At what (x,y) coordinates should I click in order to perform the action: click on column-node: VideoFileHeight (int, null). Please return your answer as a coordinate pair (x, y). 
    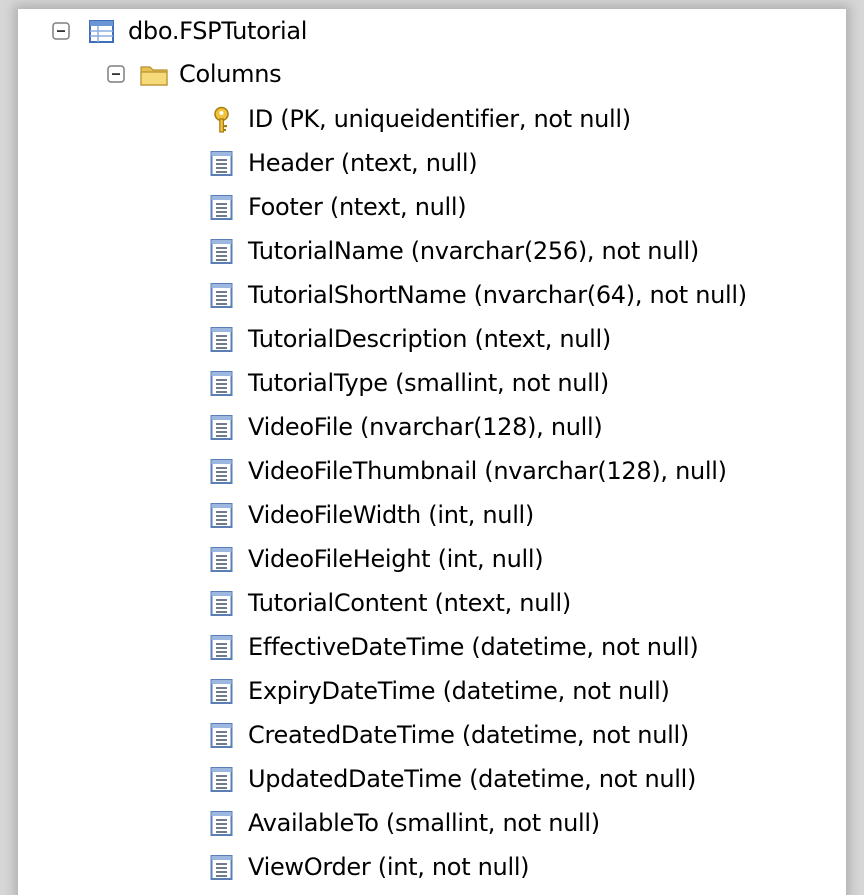
    Looking at the image, I should click on (376, 559).